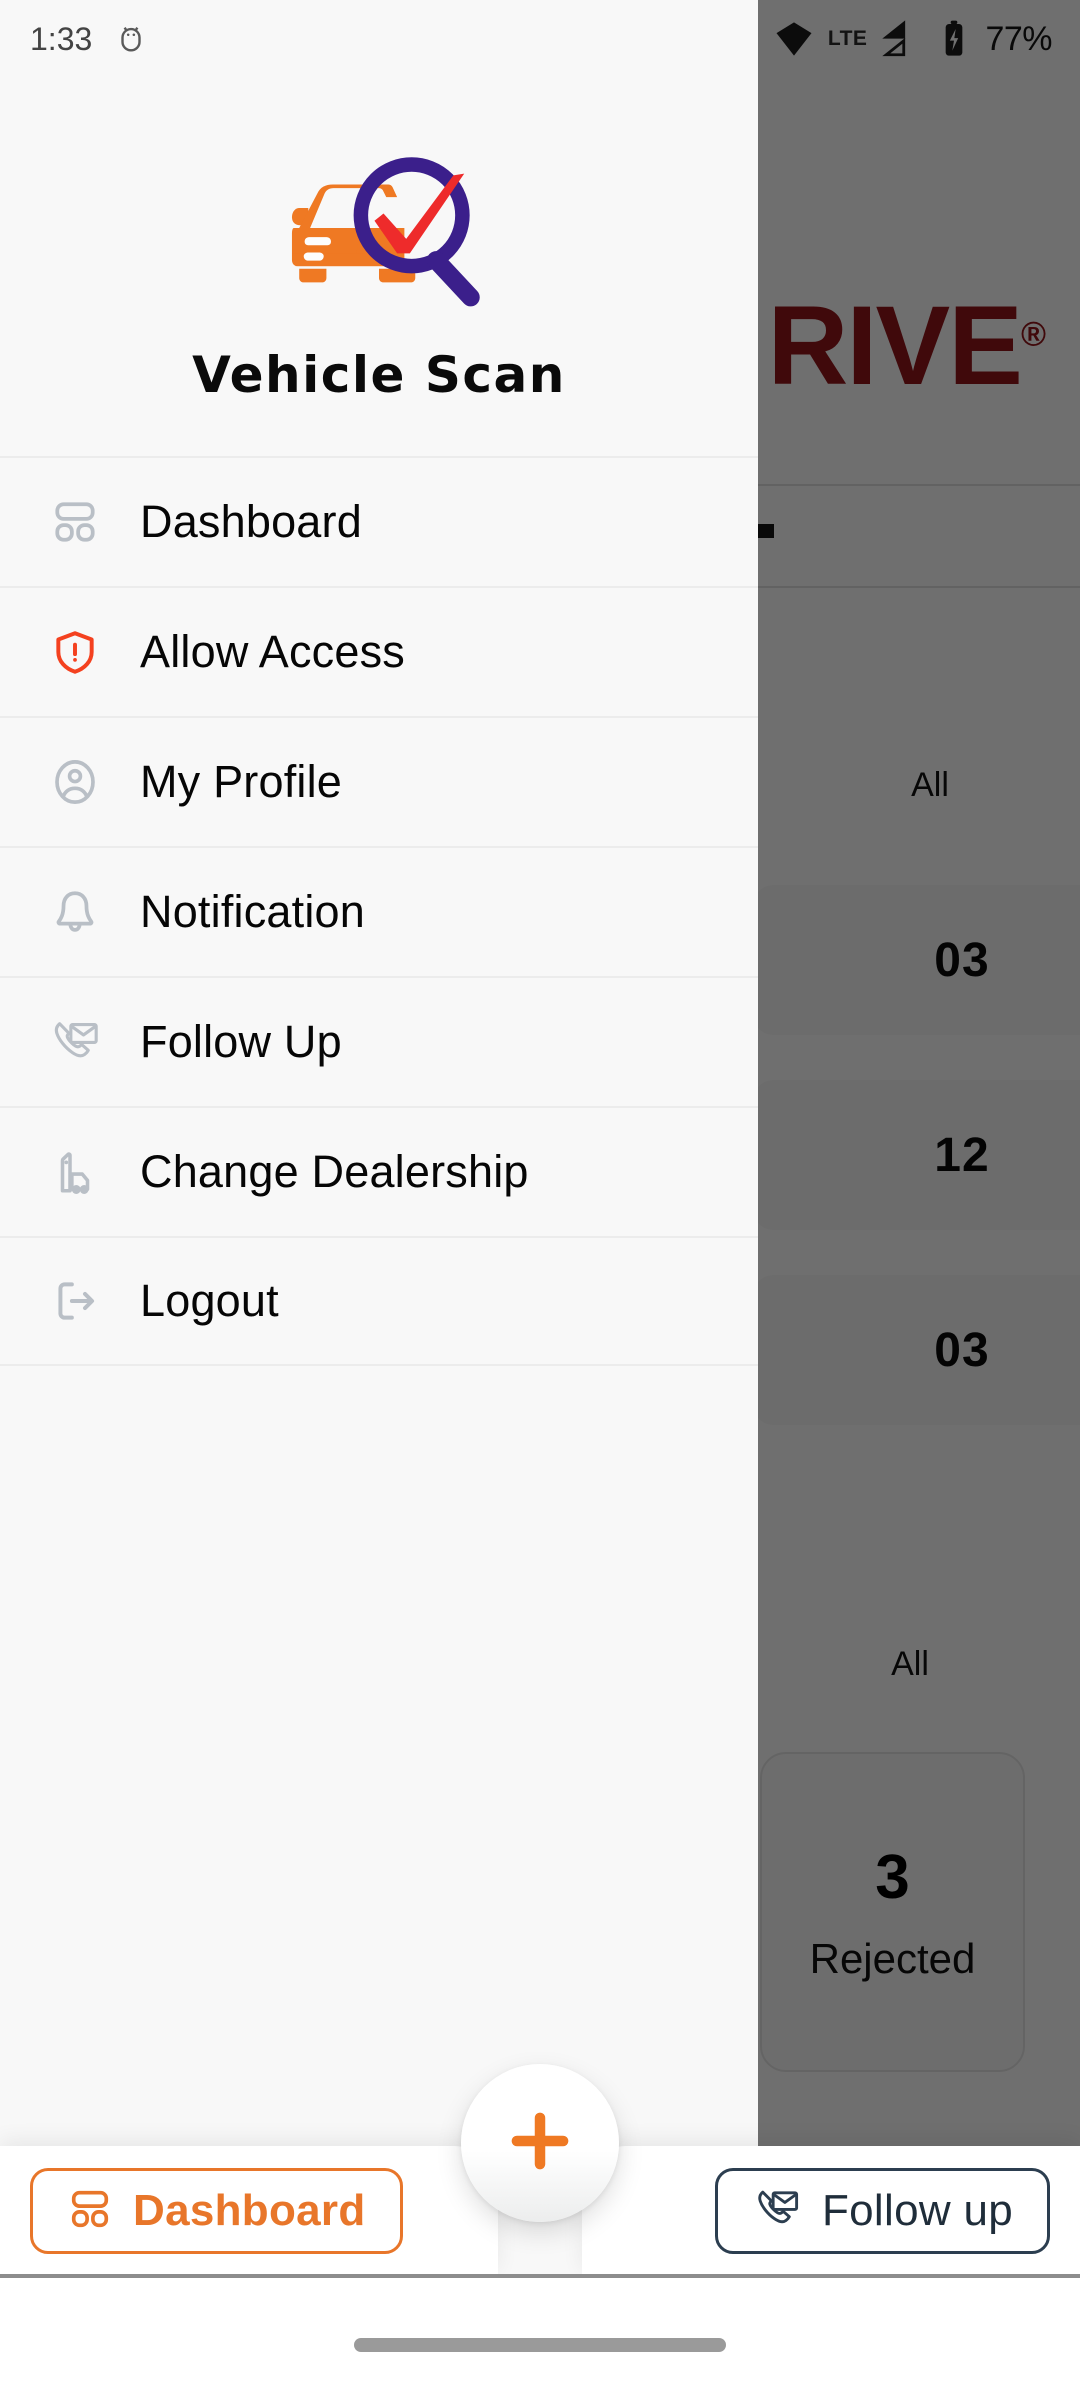  Describe the element at coordinates (241, 1041) in the screenshot. I see `sidebar-item-label: Follow Up` at that location.